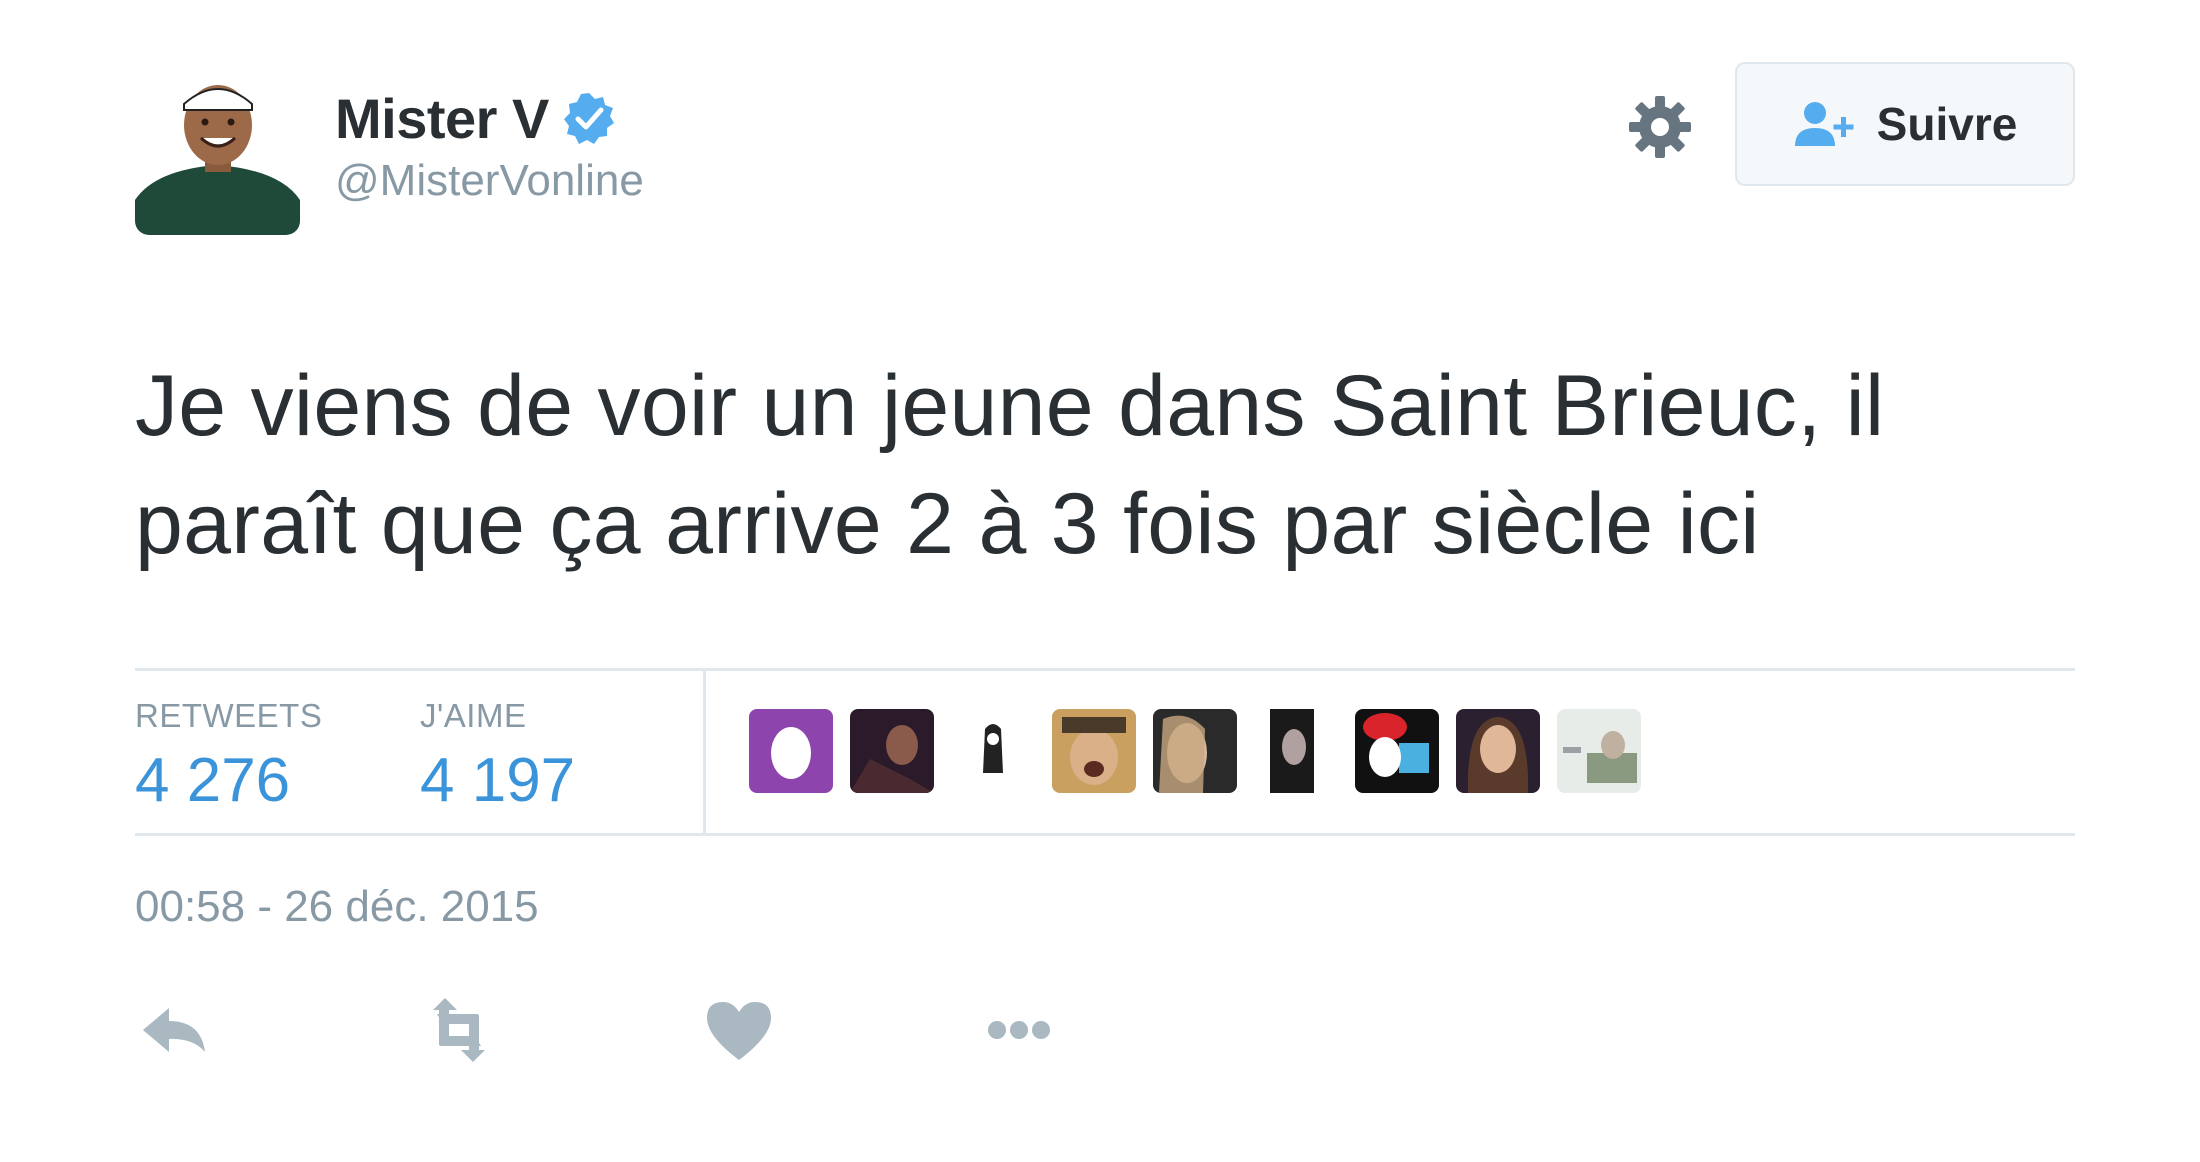  What do you see at coordinates (1110, 147) in the screenshot?
I see `tweet-header: Mister V @MisterVonline Suivre` at bounding box center [1110, 147].